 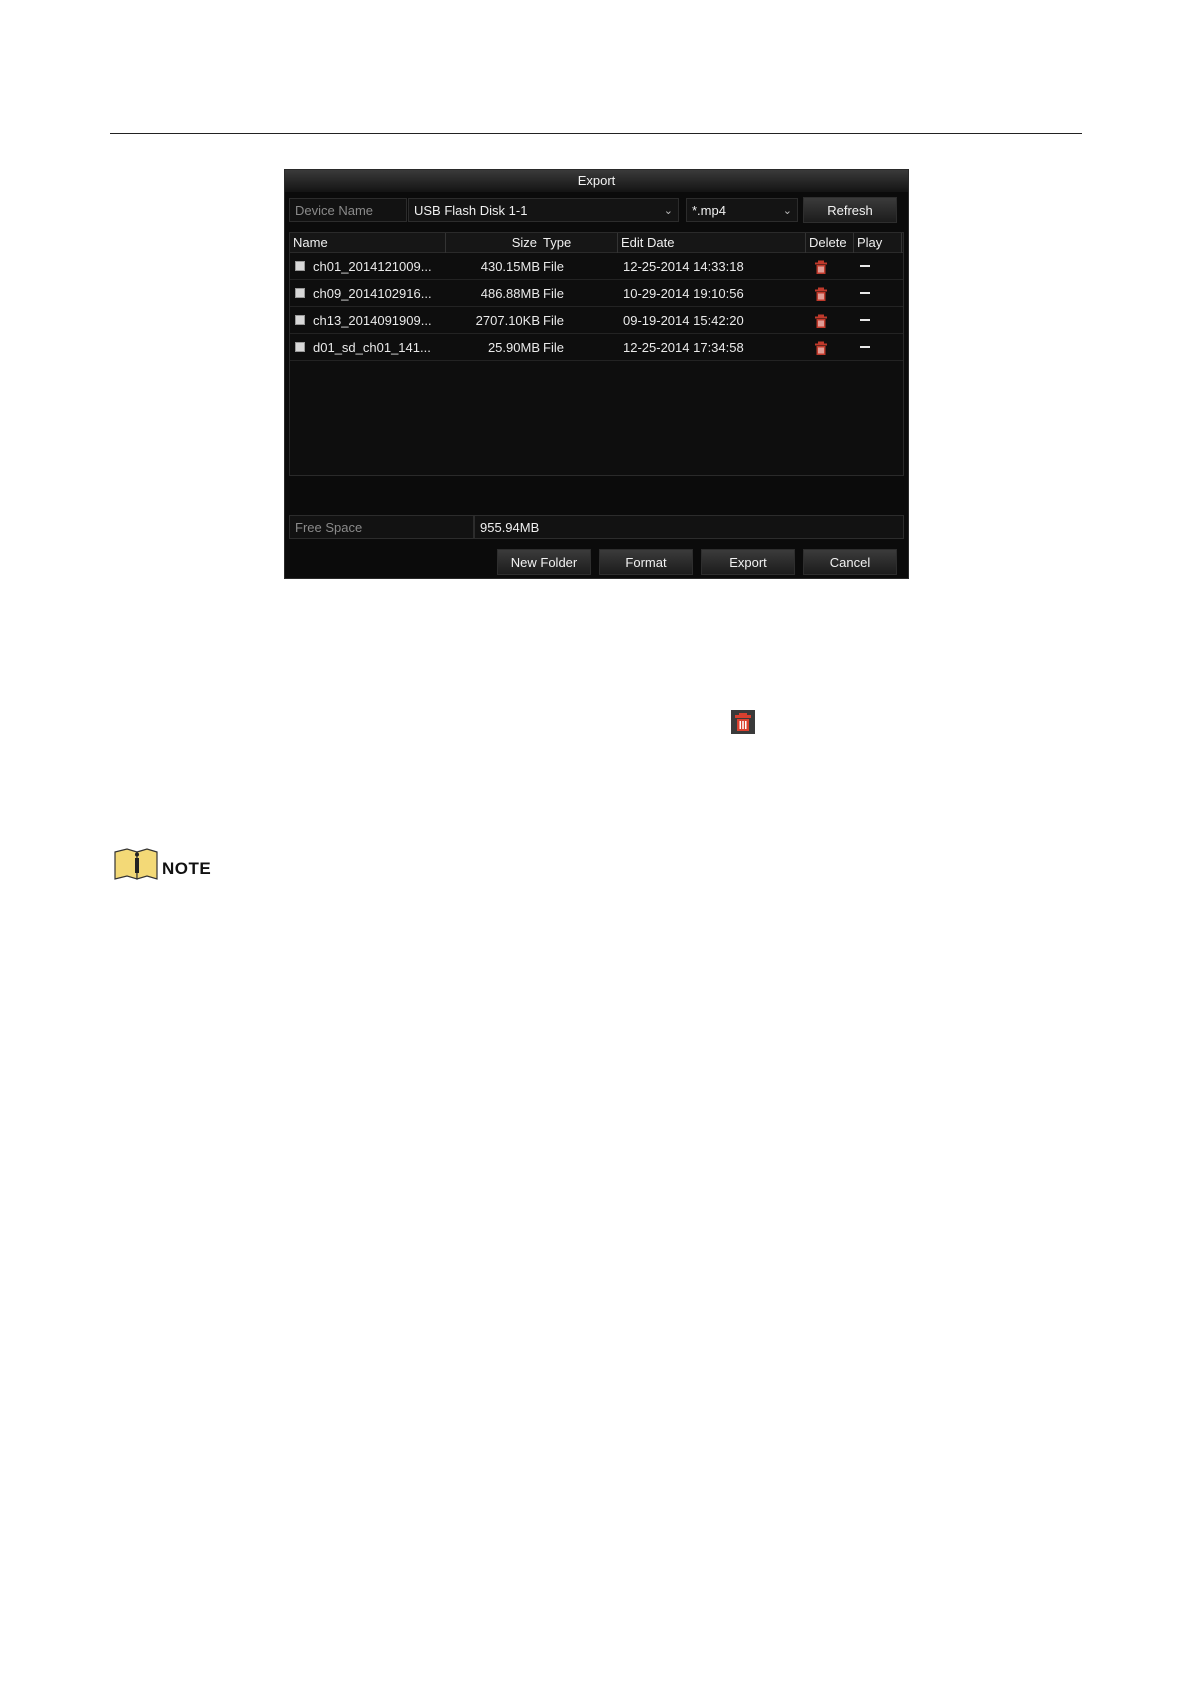 I want to click on file-size: 430.15MB, so click(x=510, y=266).